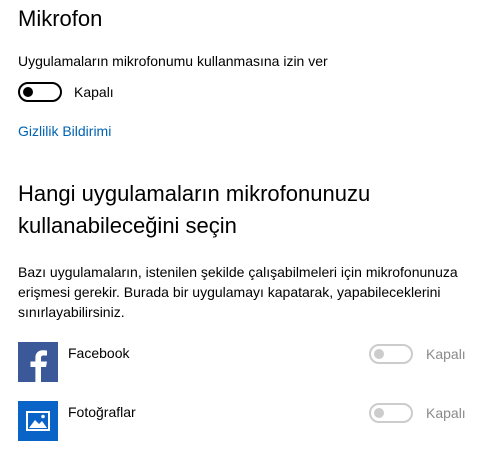 This screenshot has height=457, width=479. I want to click on app-row-photos: Fotoğraflar Kapalı, so click(239, 422).